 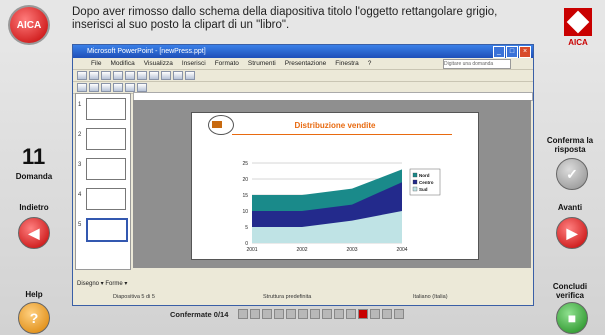 I want to click on back-button: ◀, so click(x=34, y=233).